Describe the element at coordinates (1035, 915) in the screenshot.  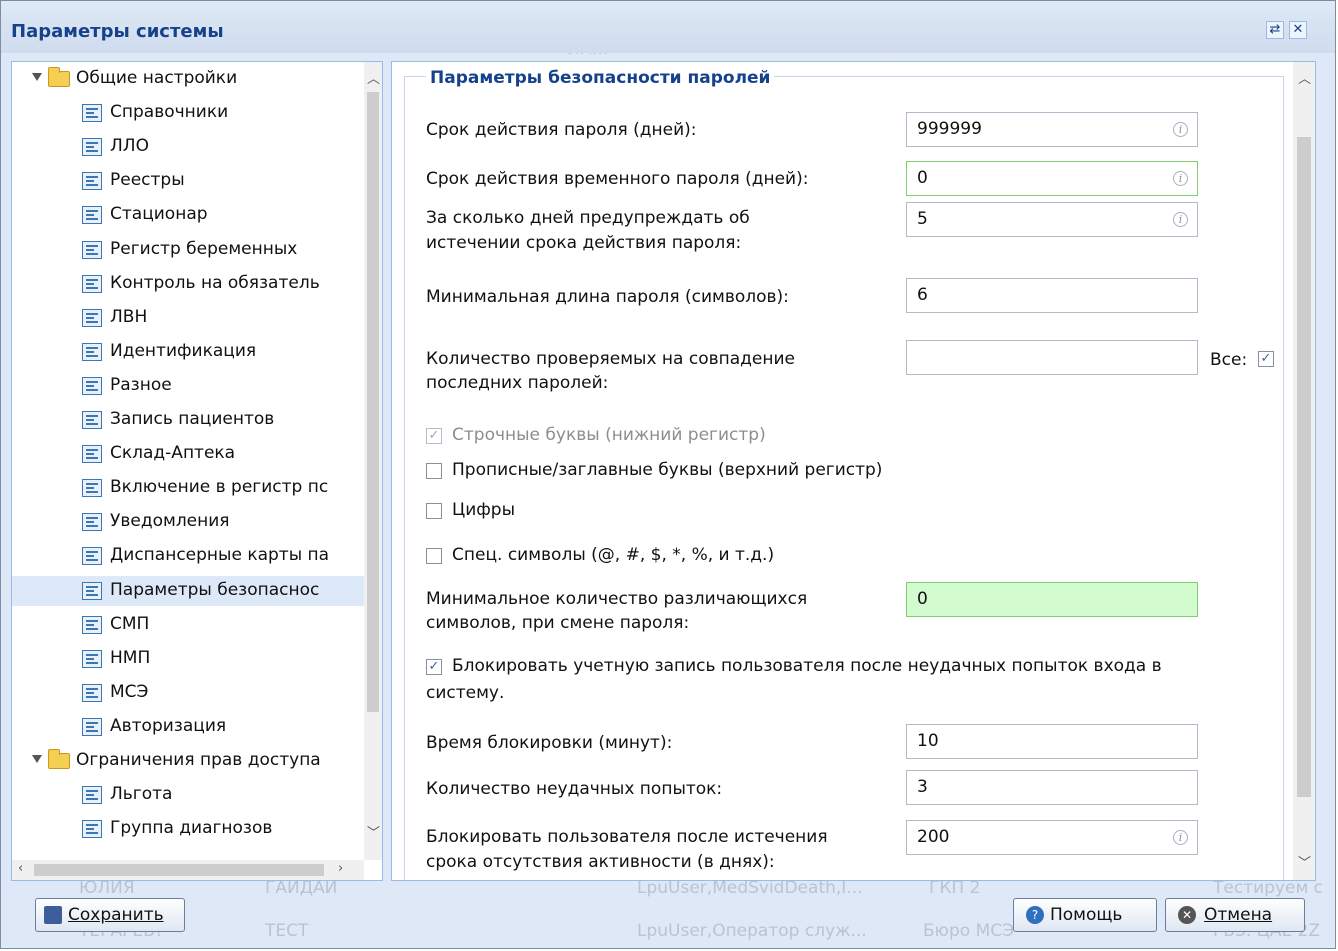
I see `help-icon: ?` at that location.